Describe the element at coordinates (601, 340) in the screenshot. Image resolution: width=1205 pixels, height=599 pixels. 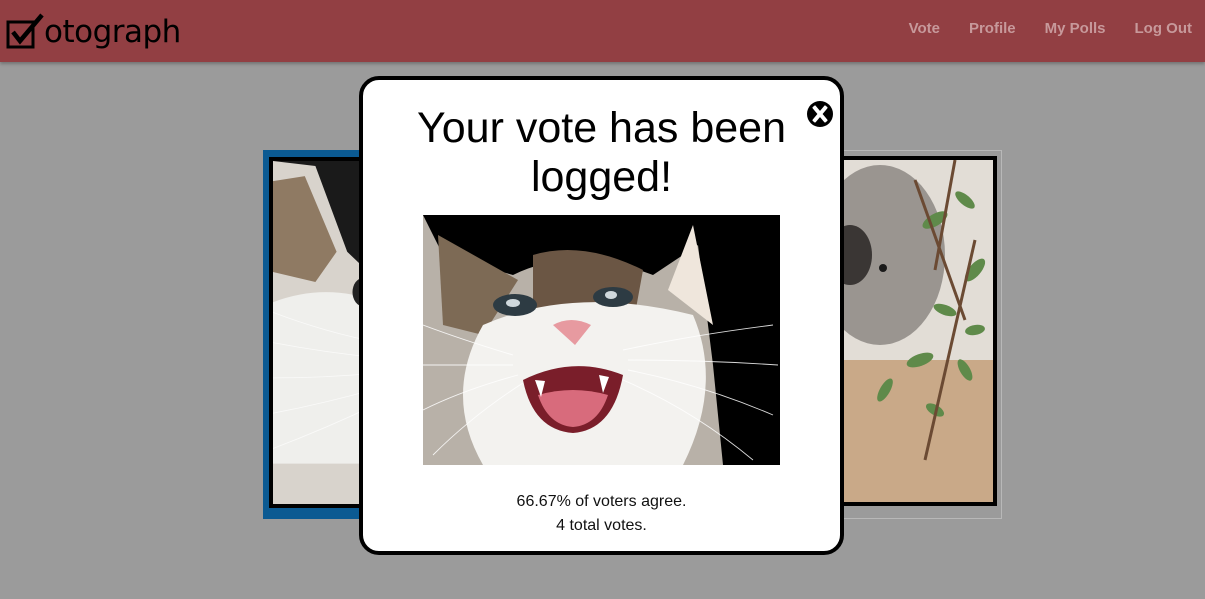
I see `voted-kitten-photo` at that location.